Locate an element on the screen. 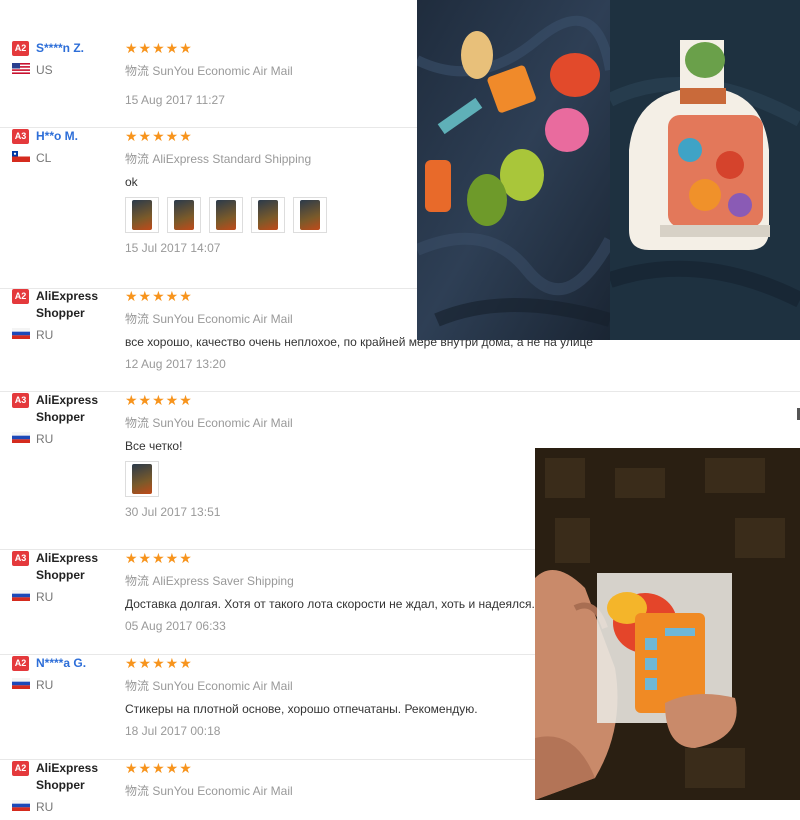  review-text: ok is located at coordinates (131, 182).